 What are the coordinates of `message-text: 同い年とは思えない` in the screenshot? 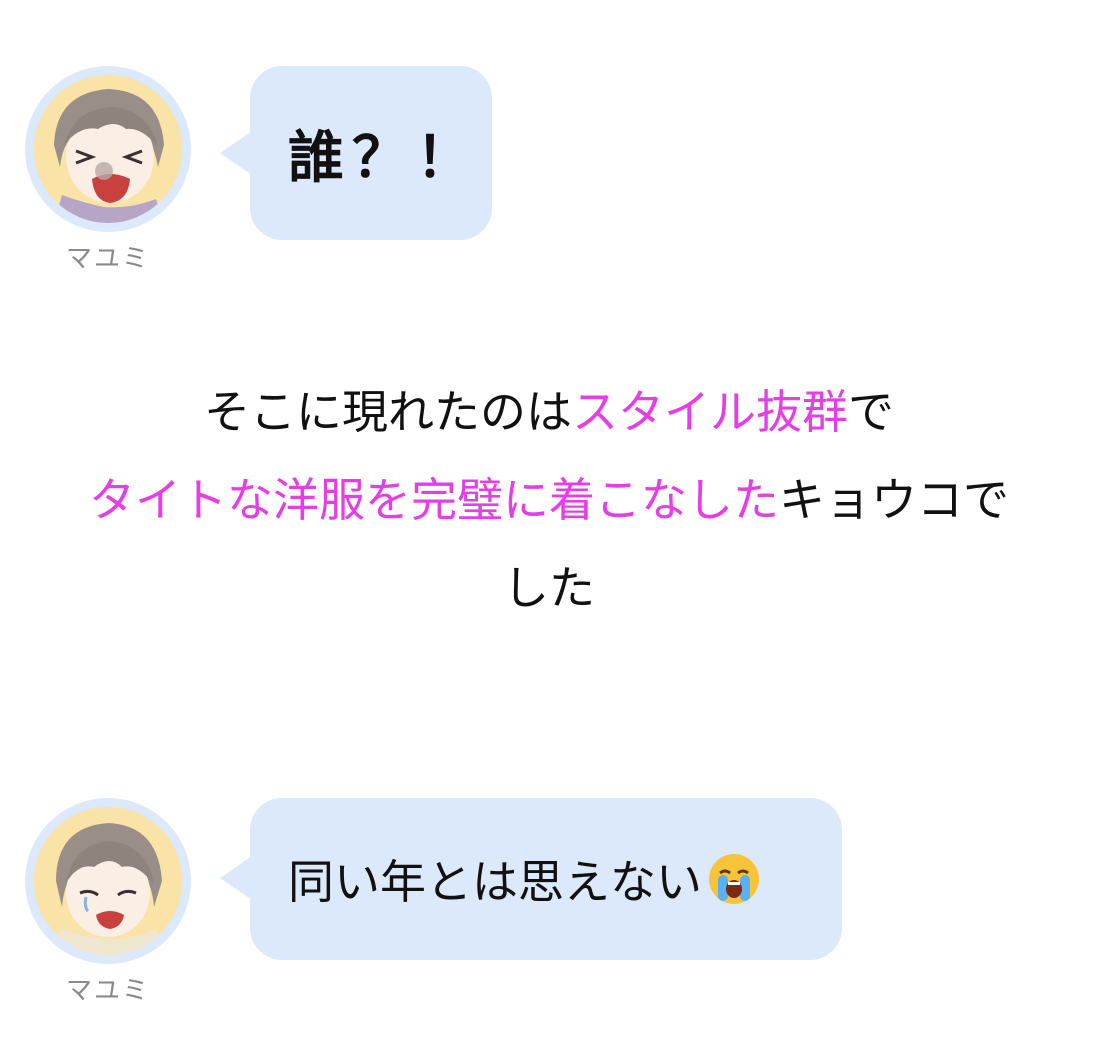 It's located at (495, 882).